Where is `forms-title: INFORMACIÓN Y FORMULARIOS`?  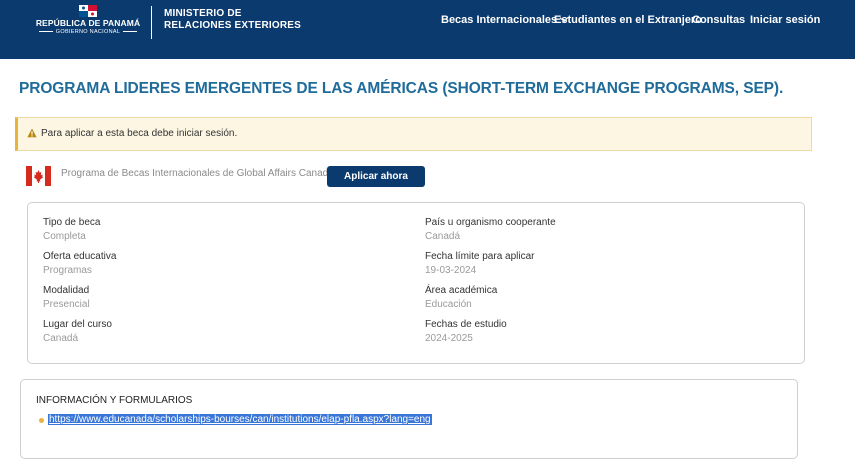
forms-title: INFORMACIÓN Y FORMULARIOS is located at coordinates (114, 400).